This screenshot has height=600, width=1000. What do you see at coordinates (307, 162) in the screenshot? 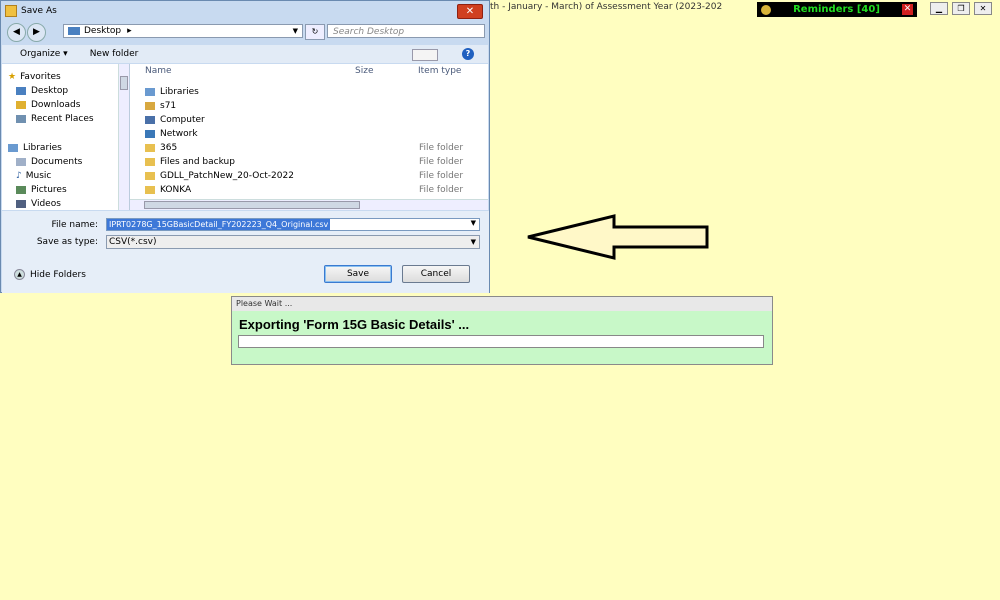
I see `list-item: Files and backup File folder` at bounding box center [307, 162].